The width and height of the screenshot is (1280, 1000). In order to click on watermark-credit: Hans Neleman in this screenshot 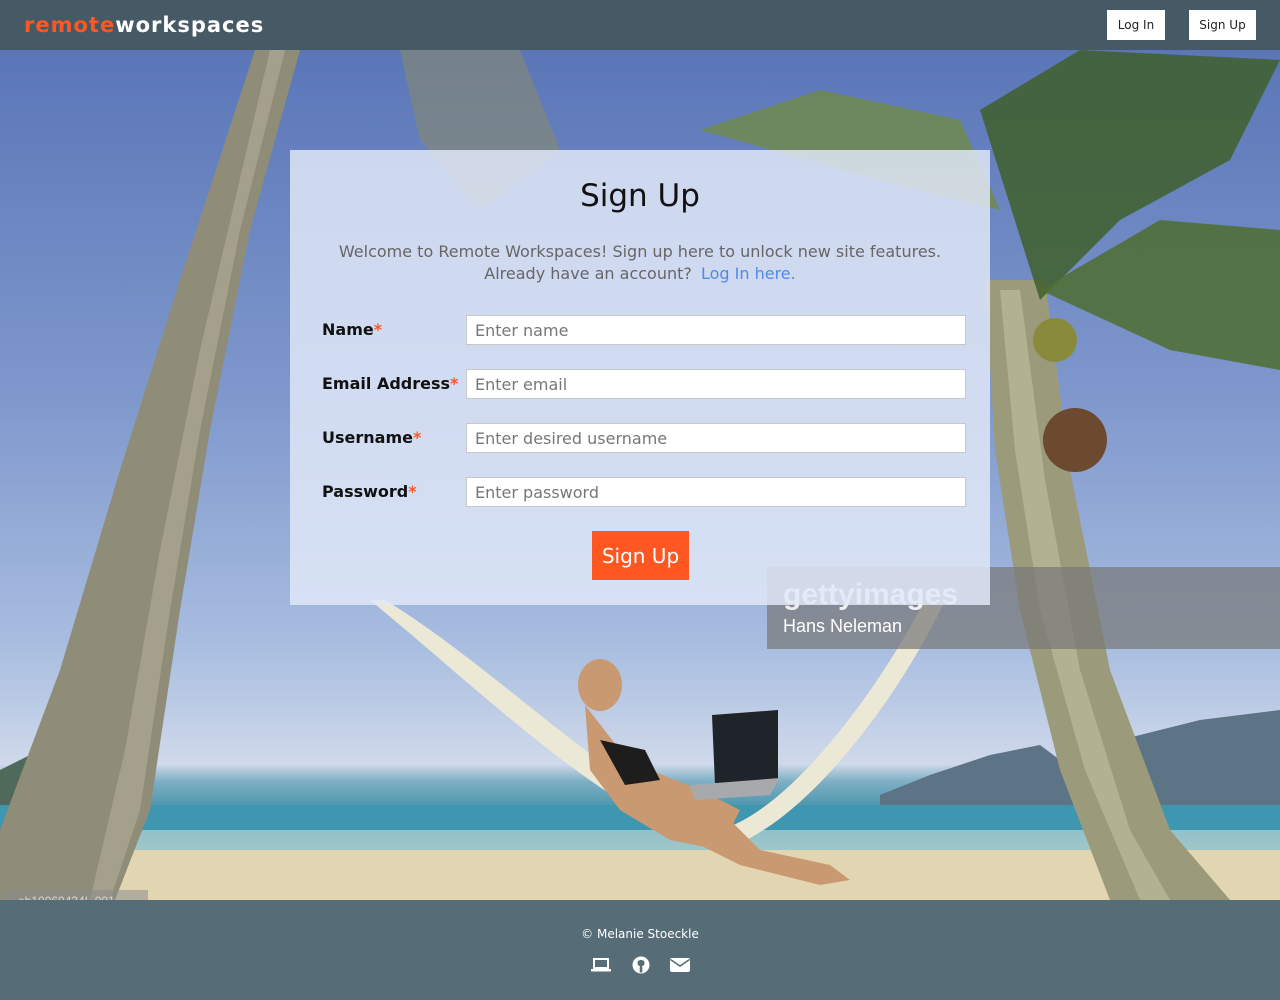, I will do `click(843, 626)`.